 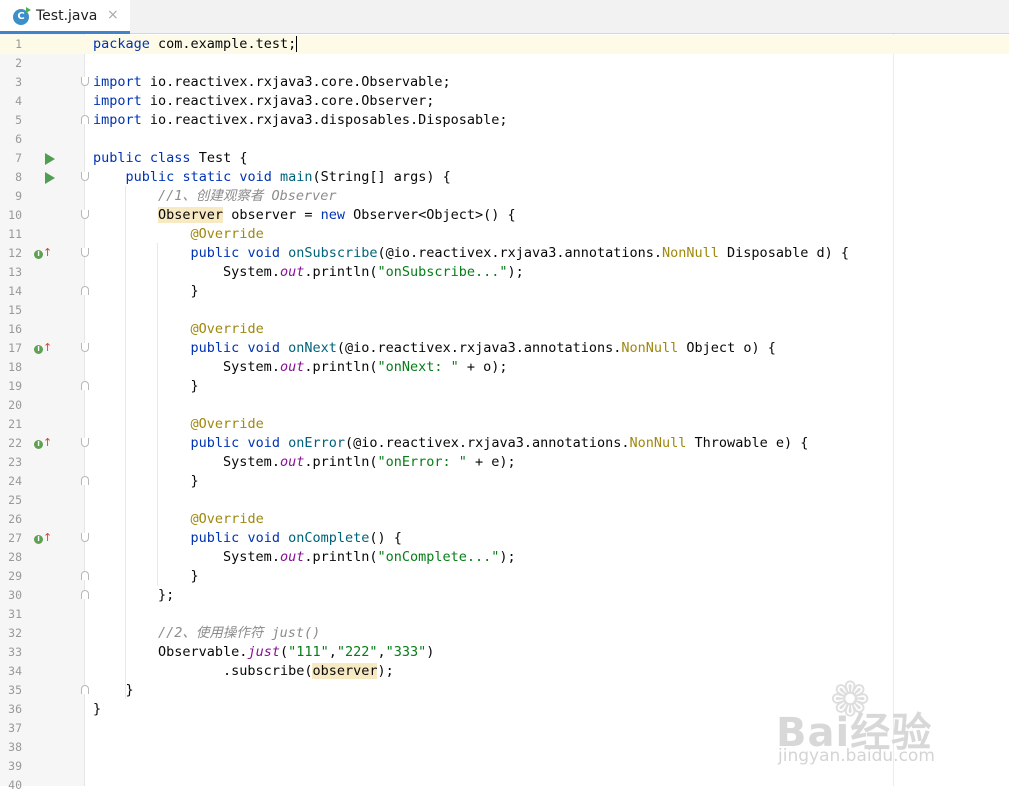 What do you see at coordinates (15, 215) in the screenshot?
I see `line-number: 10` at bounding box center [15, 215].